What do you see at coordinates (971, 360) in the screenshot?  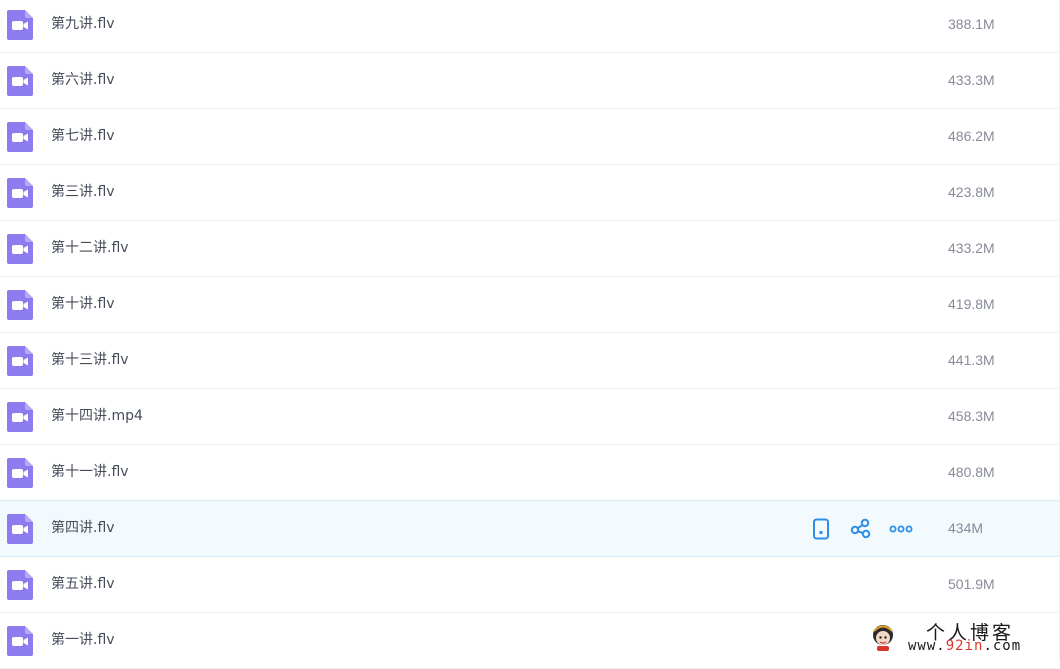 I see `file-size: 441.3M` at bounding box center [971, 360].